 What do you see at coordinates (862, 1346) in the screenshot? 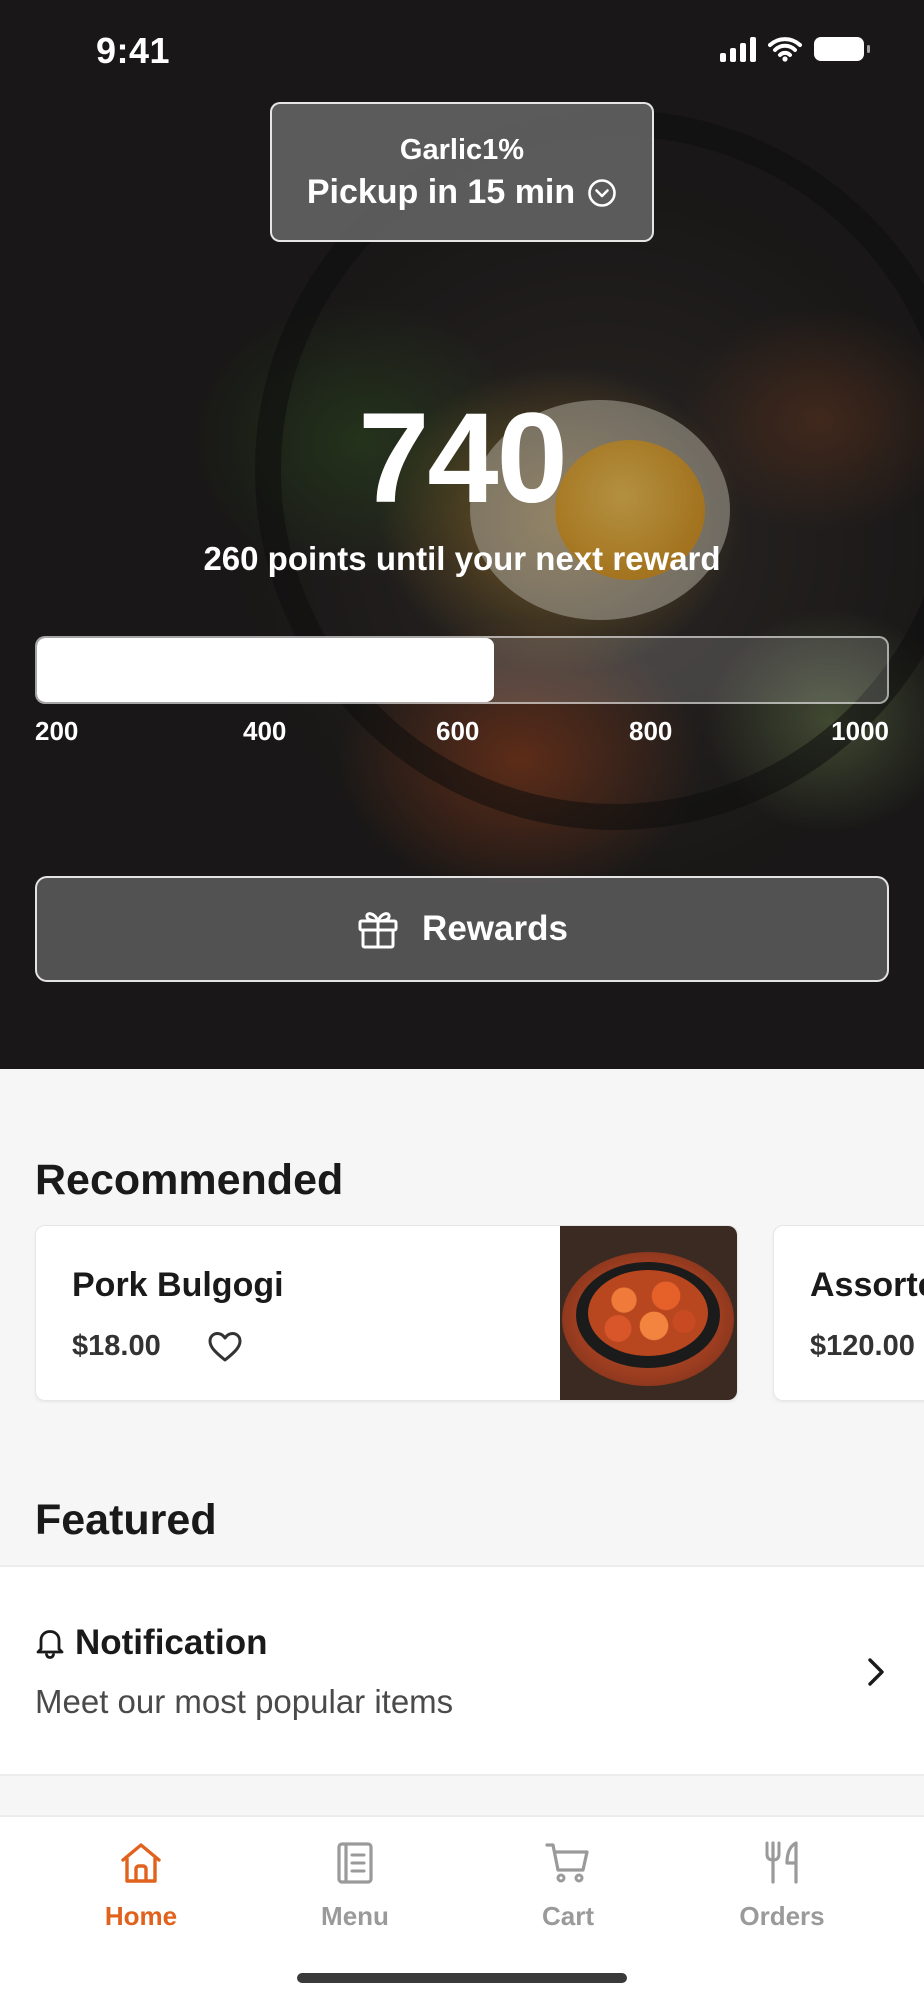
I see `item-price: $120.00` at bounding box center [862, 1346].